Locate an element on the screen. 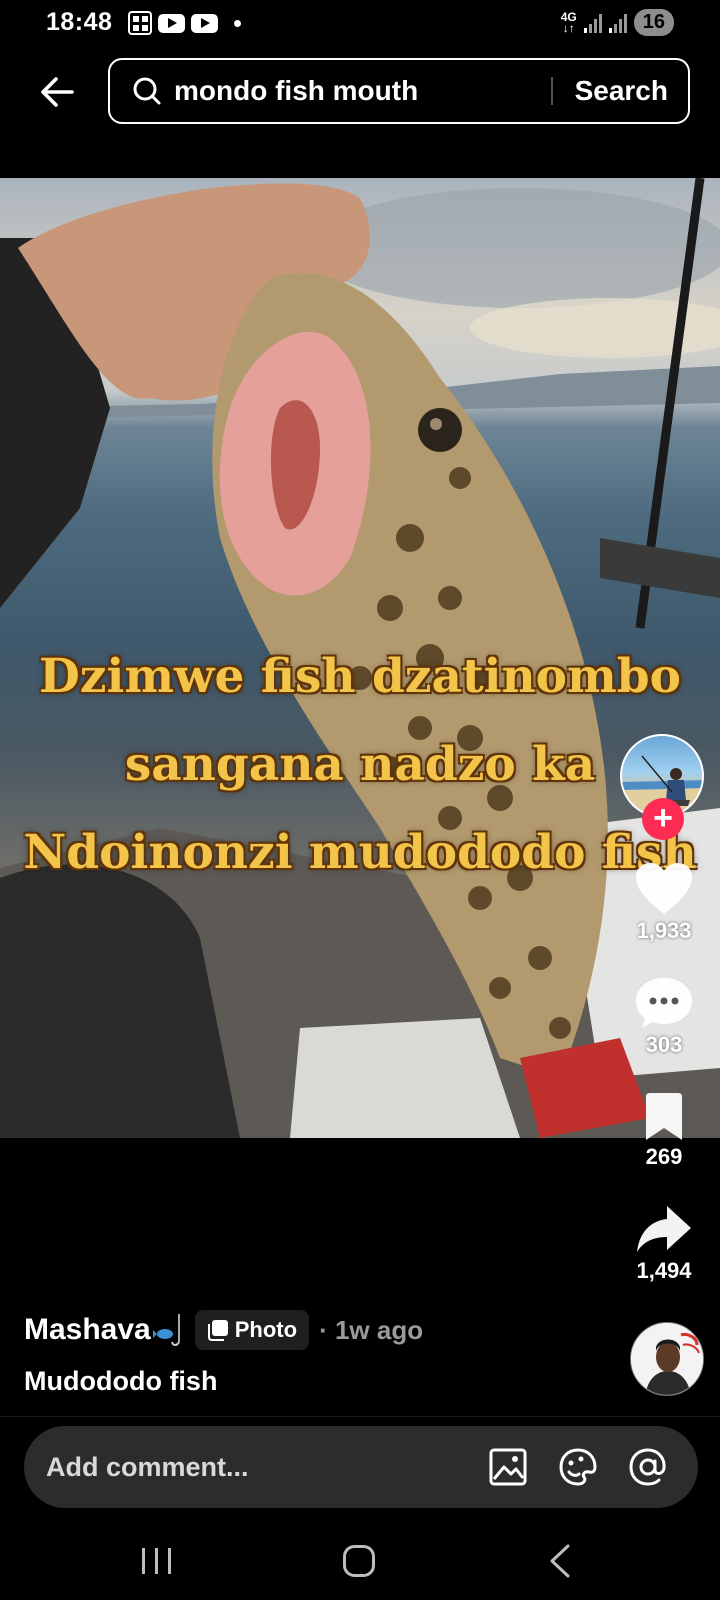  share-count: 1,494 is located at coordinates (664, 1270).